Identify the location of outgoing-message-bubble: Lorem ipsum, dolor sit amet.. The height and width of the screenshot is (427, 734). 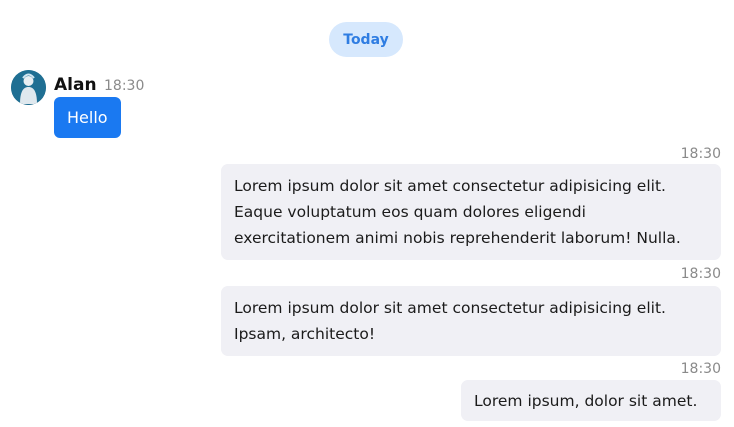
(591, 400).